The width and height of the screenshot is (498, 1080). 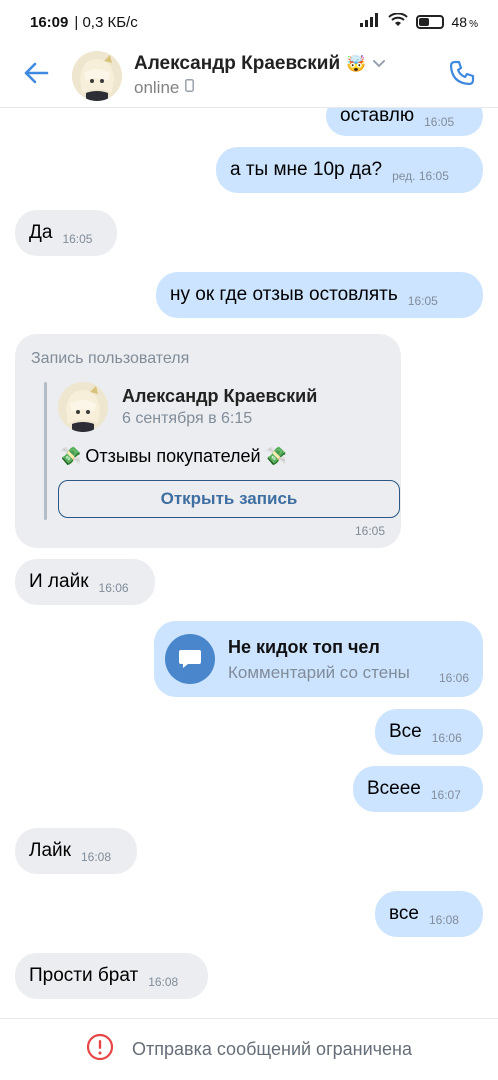 What do you see at coordinates (84, 975) in the screenshot?
I see `message-text: Прости брат` at bounding box center [84, 975].